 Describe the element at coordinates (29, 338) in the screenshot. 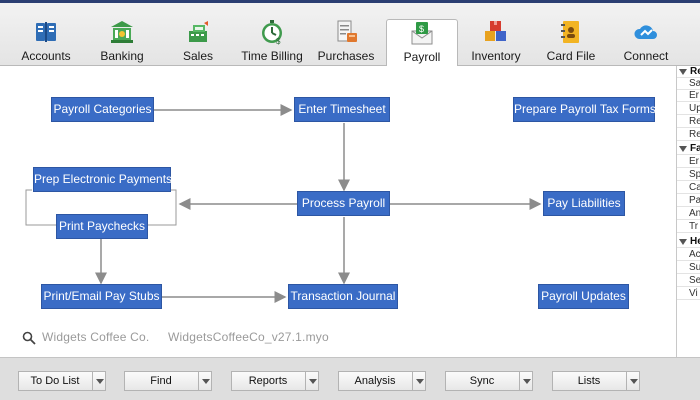

I see `search-icon` at that location.